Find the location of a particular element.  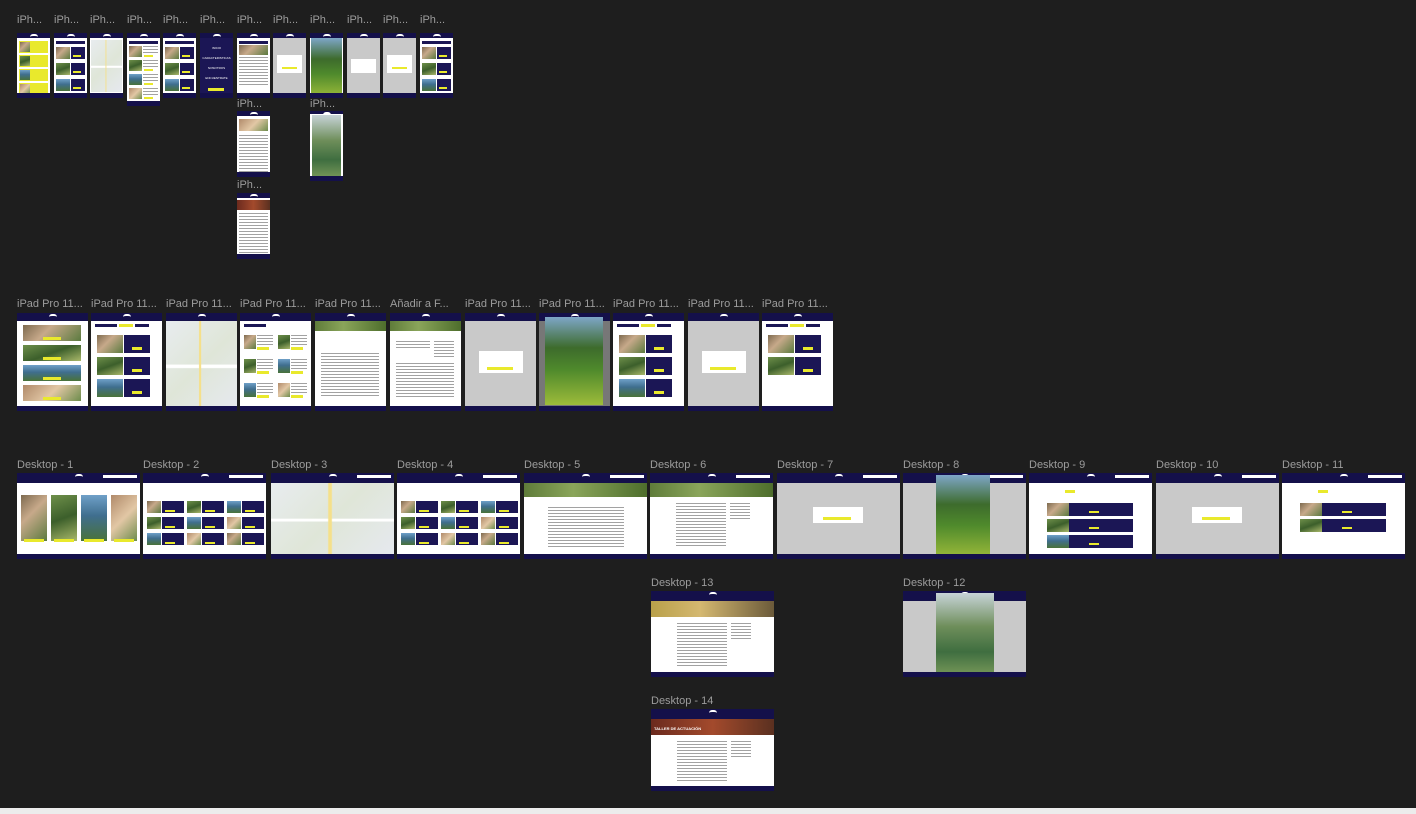

frame-label: Desktop - 7 is located at coordinates (837, 465).